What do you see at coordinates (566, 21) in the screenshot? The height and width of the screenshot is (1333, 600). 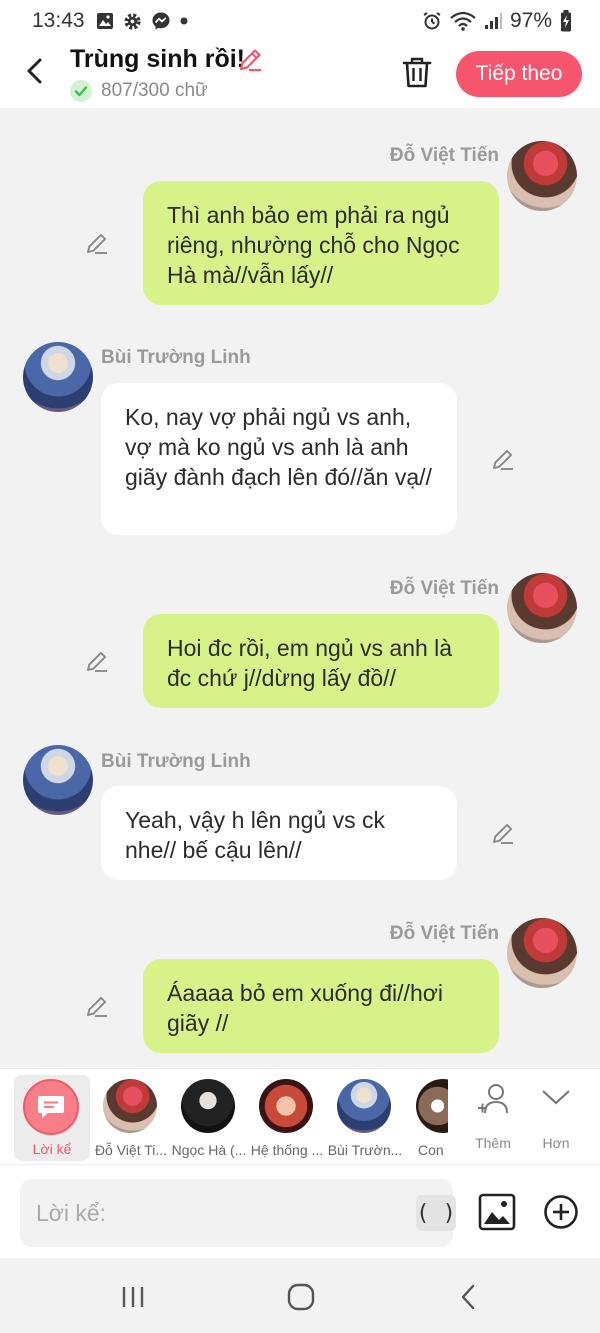 I see `battery-charging-icon` at bounding box center [566, 21].